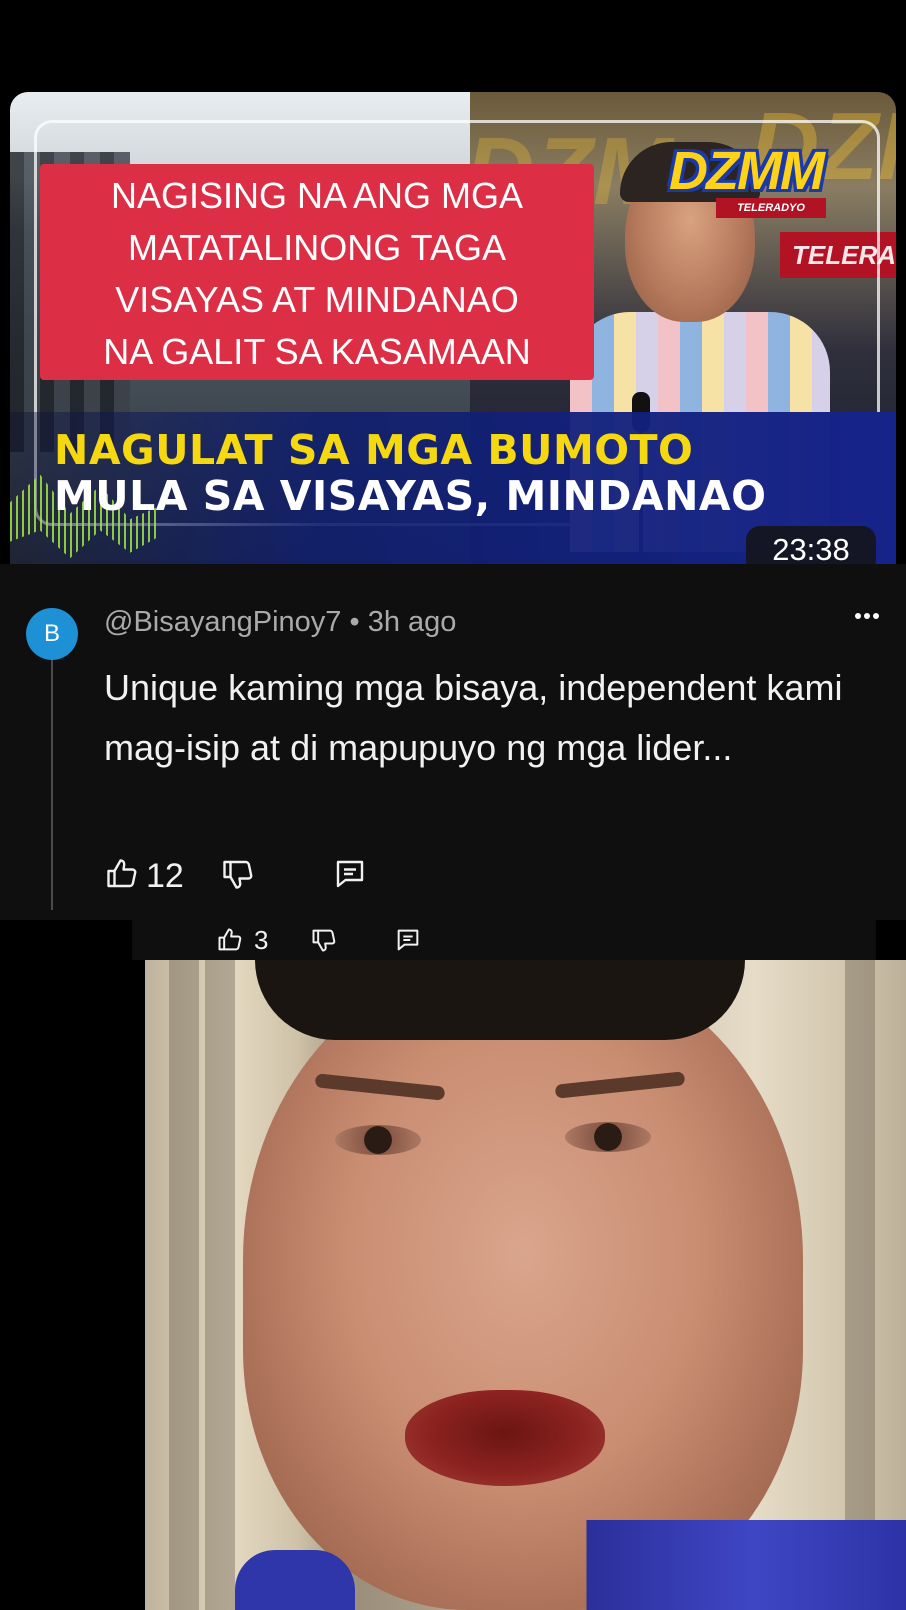 The width and height of the screenshot is (906, 1610). What do you see at coordinates (500, 1000) in the screenshot?
I see `hair` at bounding box center [500, 1000].